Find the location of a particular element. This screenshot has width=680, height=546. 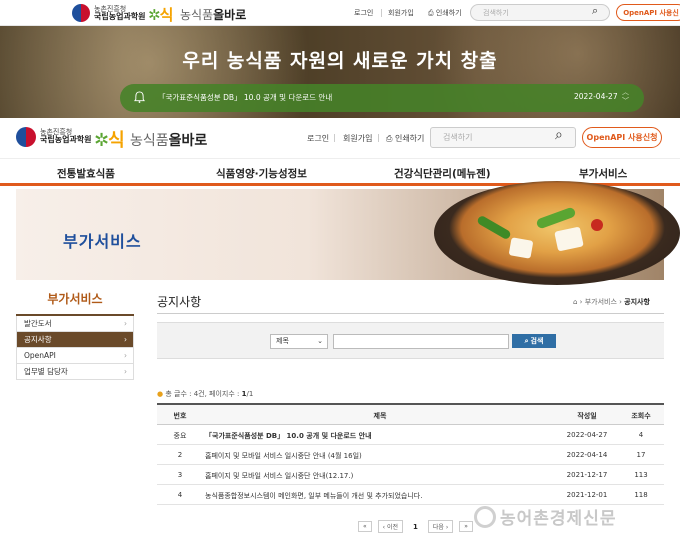

openapi-button: OpenAPI 사용신 is located at coordinates (648, 12).